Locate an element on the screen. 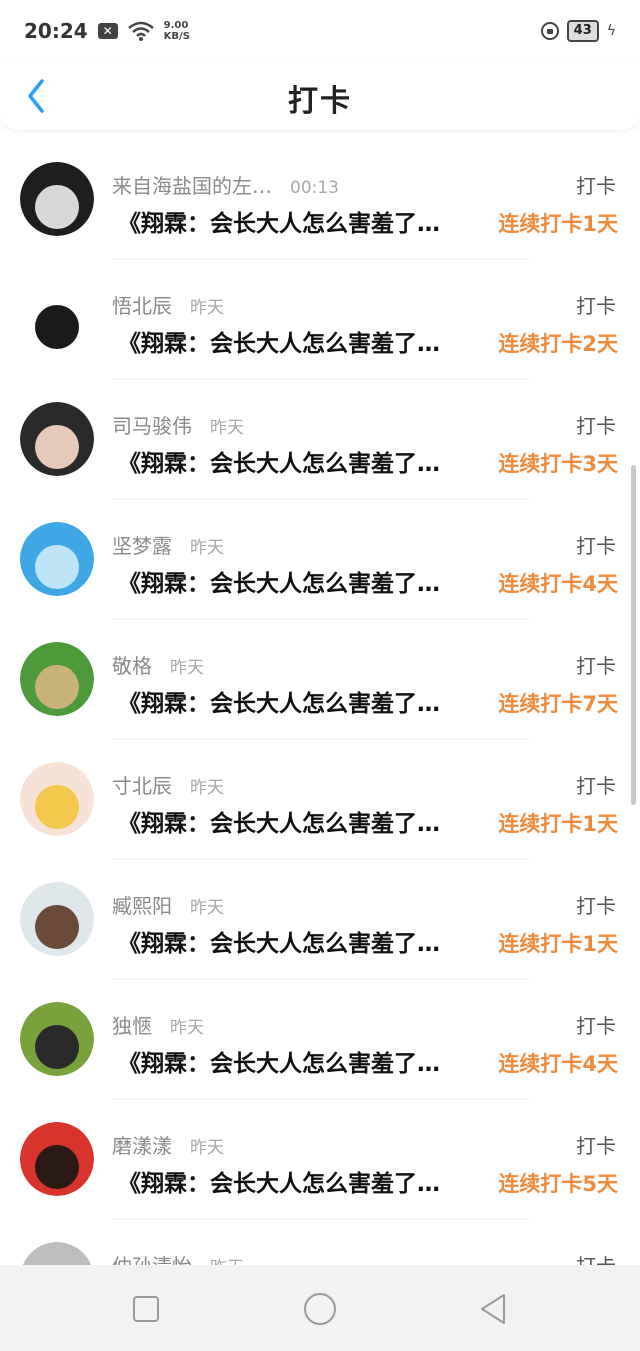  name-line: 来自海盐国的左… 00:13 is located at coordinates (225, 184).